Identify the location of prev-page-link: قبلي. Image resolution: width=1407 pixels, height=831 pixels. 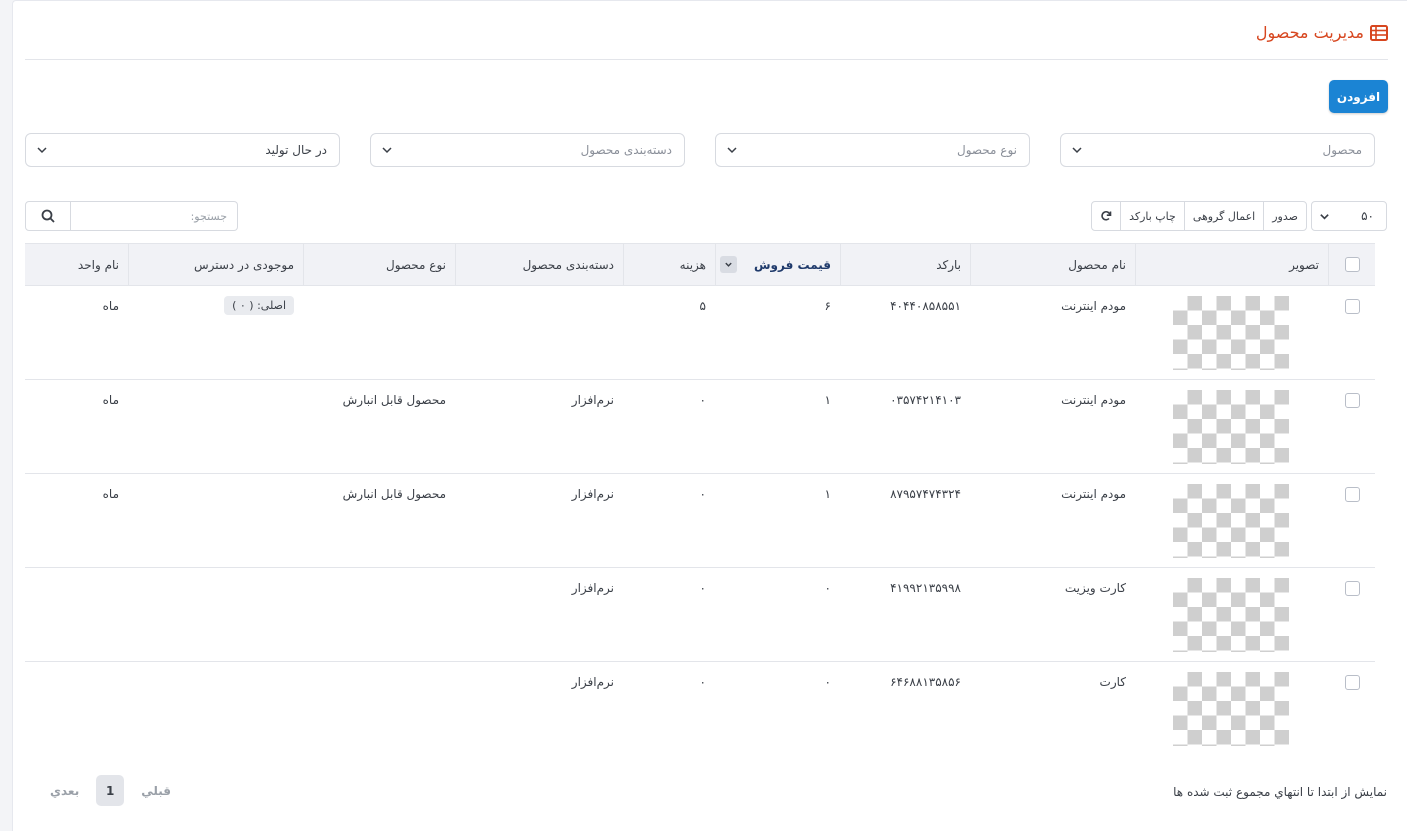
(156, 791).